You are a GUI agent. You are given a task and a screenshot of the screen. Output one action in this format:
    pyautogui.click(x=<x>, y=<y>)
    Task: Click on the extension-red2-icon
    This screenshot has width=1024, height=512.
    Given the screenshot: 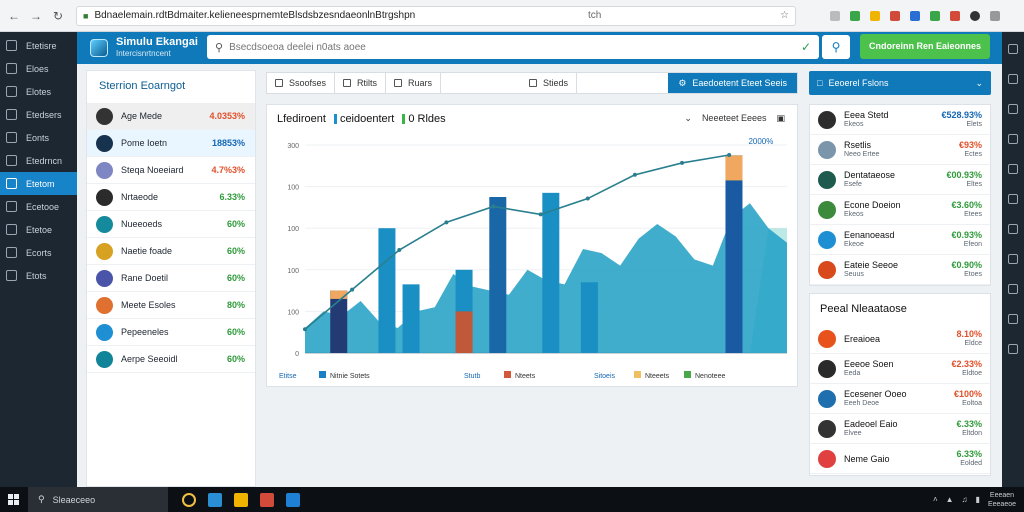 What is the action you would take?
    pyautogui.click(x=955, y=15)
    